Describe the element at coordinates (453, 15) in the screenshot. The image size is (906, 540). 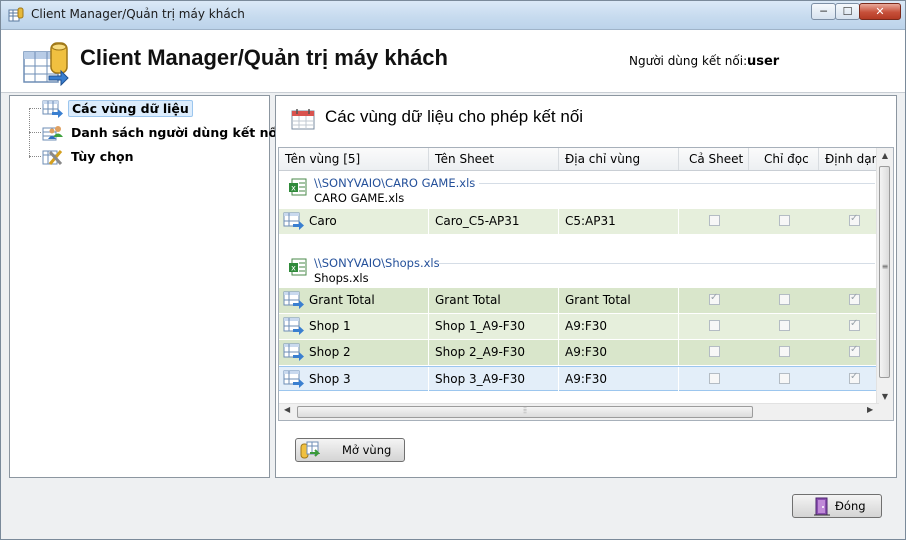
I see `title-bar: Client Manager/Quản trị máy khách ─ ☐ ✕` at that location.